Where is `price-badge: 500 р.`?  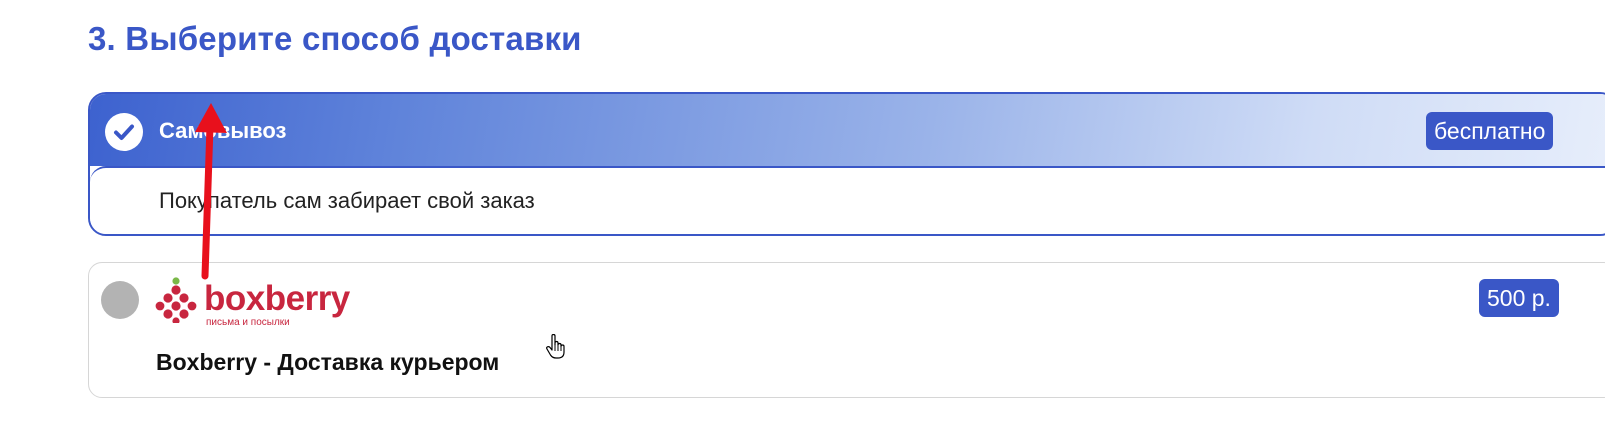
price-badge: 500 р. is located at coordinates (1519, 298).